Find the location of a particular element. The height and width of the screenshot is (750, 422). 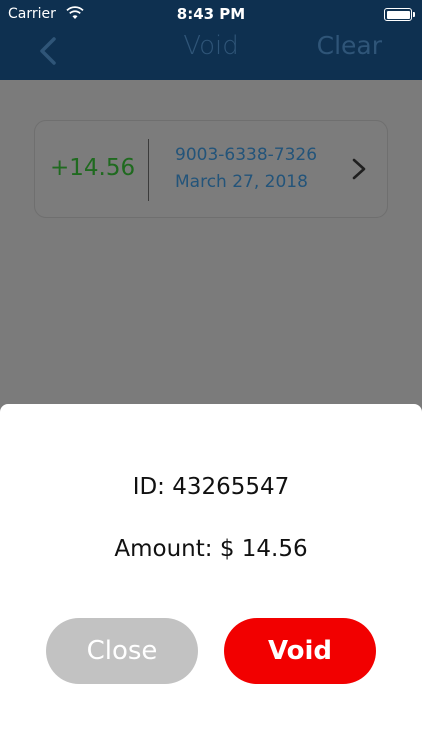

chevron-right-icon is located at coordinates (359, 169).